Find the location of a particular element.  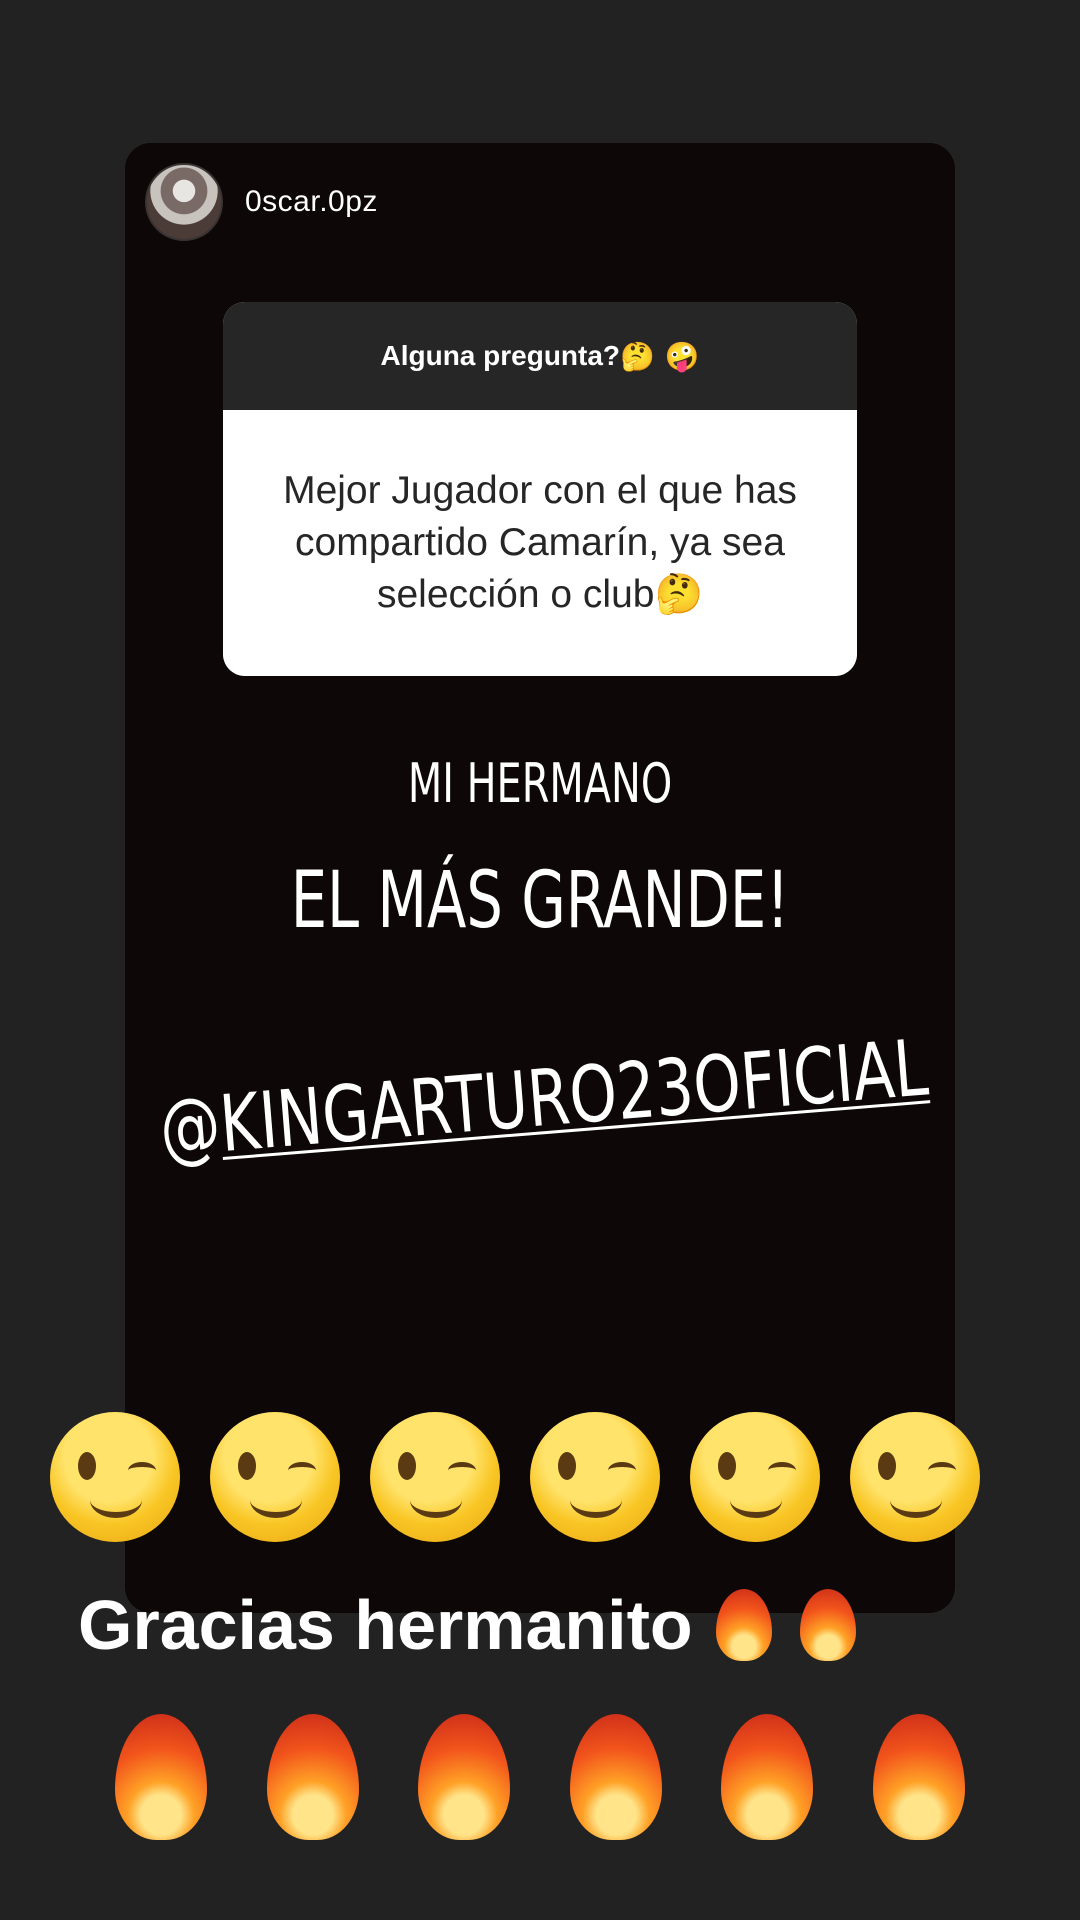

question-sticker-header: Alguna pregunta? 🤔 🤪 is located at coordinates (540, 356).